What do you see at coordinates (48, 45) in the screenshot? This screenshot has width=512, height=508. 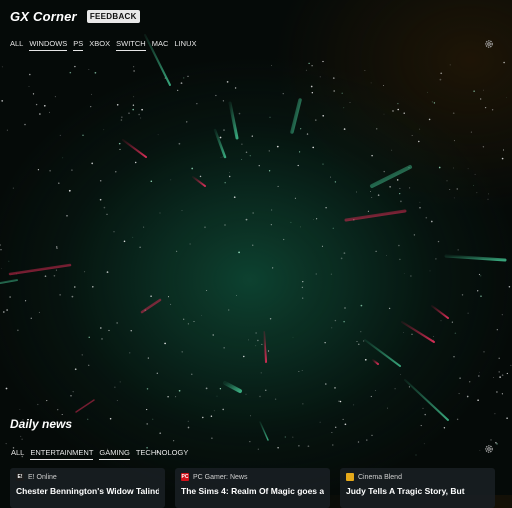 I see `tab-platform-windows: WINDOWS` at bounding box center [48, 45].